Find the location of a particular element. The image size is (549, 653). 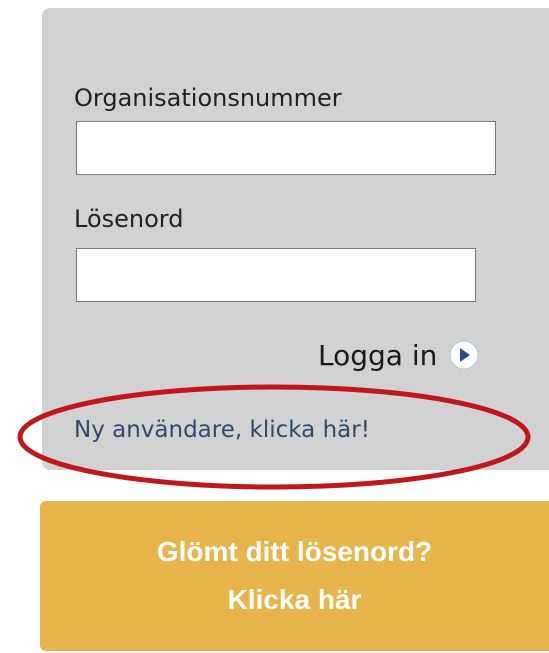

forgot-password-line2: Klicka här is located at coordinates (294, 599).